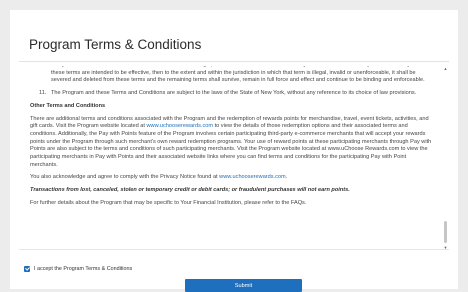 Image resolution: width=468 pixels, height=292 pixels. I want to click on privacy-notice-link: www.uchooserewards.com, so click(252, 177).